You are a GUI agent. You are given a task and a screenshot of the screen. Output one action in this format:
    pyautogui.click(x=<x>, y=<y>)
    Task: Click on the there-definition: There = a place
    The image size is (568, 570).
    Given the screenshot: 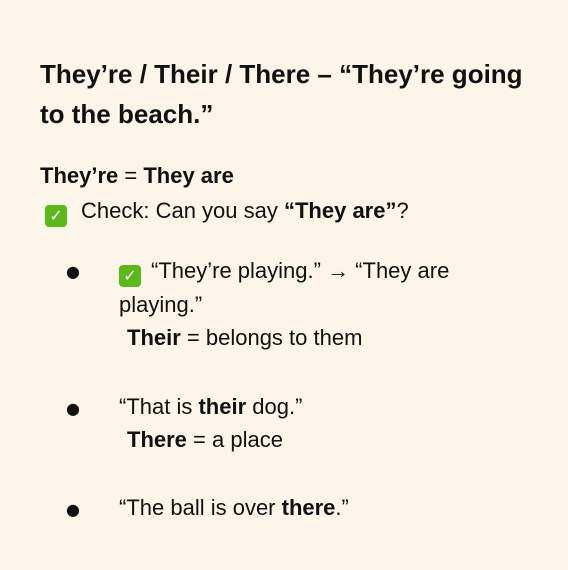 What is the action you would take?
    pyautogui.click(x=205, y=440)
    